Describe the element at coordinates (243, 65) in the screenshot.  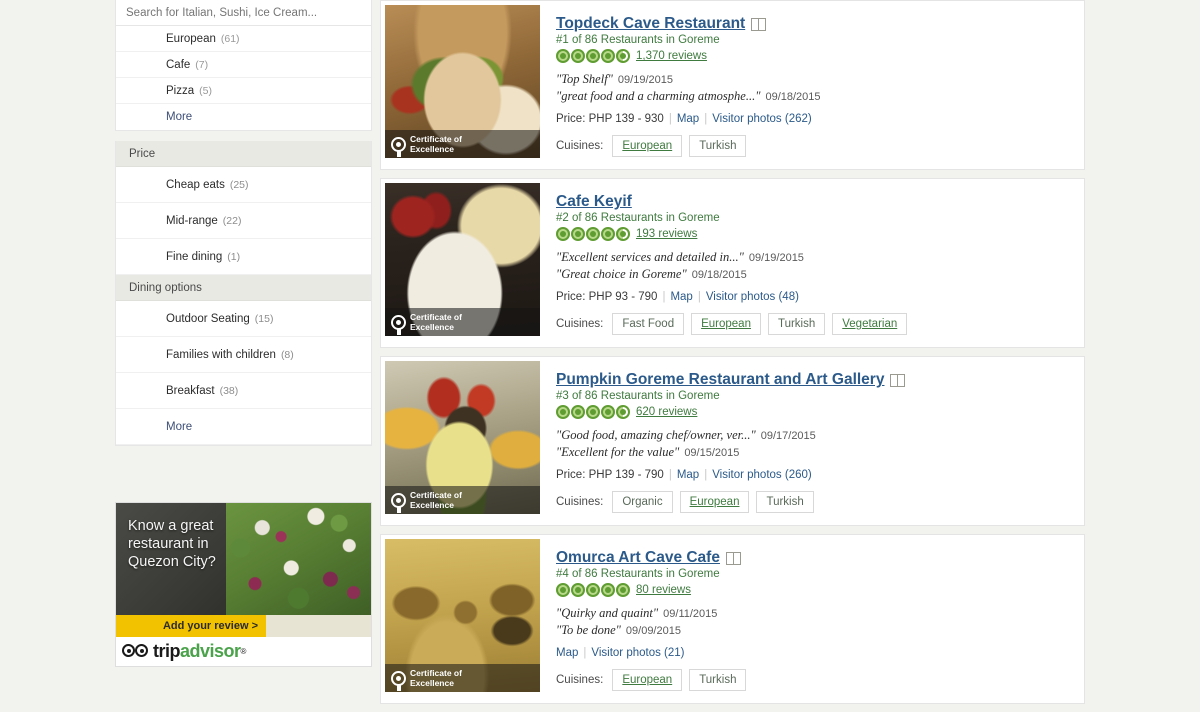
I see `filter-cuisine-cafe: Cafe (7)` at that location.